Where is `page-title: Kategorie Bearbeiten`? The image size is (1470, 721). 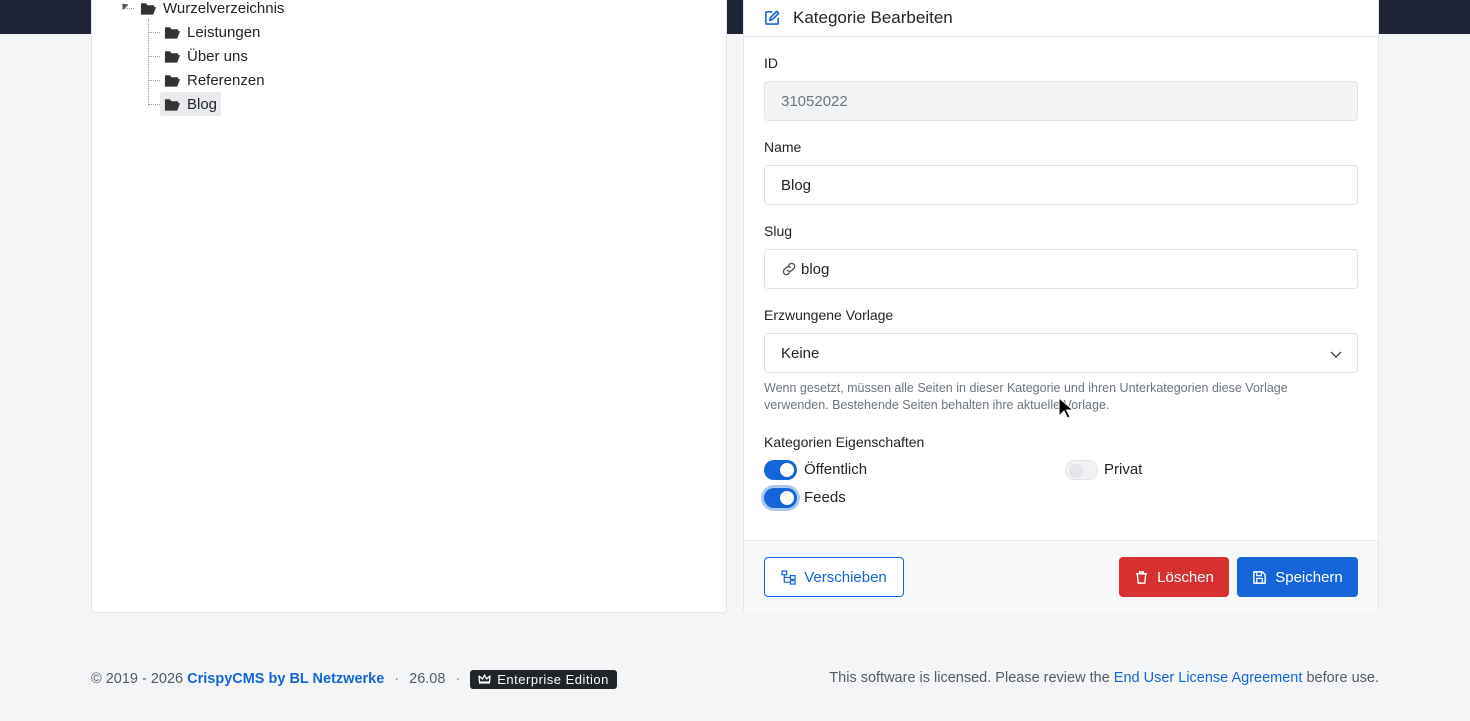 page-title: Kategorie Bearbeiten is located at coordinates (873, 17).